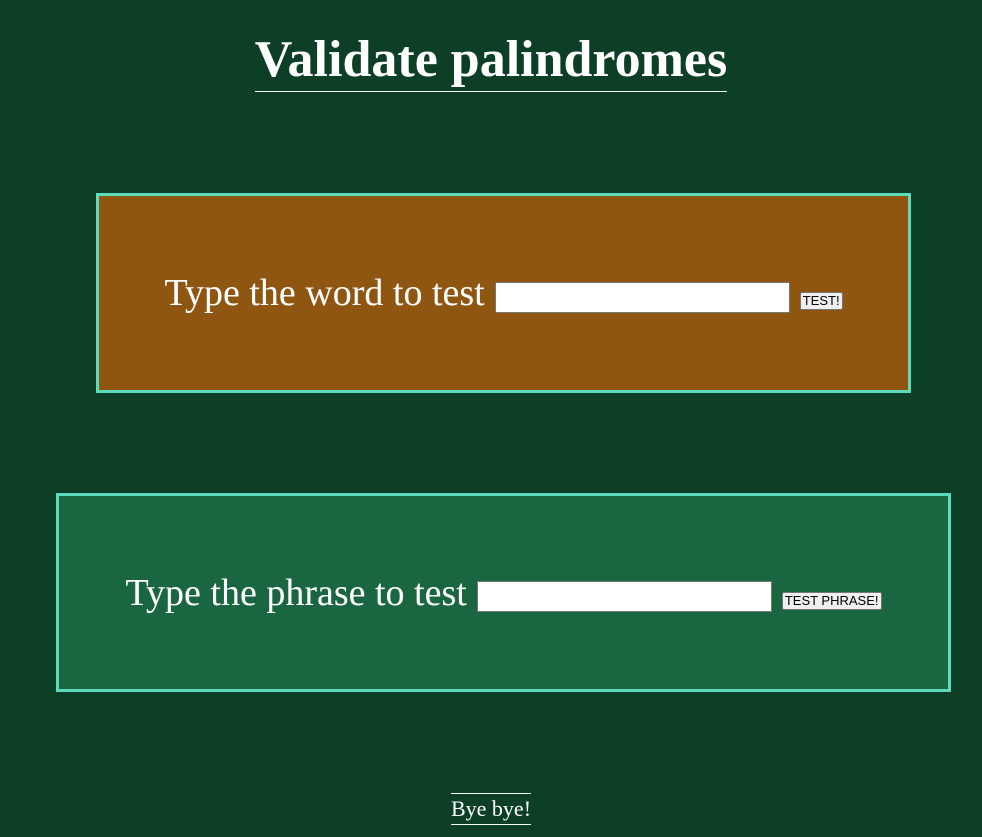 The width and height of the screenshot is (982, 837). What do you see at coordinates (831, 600) in the screenshot?
I see `test-phrase-button: TEST PHRASE!` at bounding box center [831, 600].